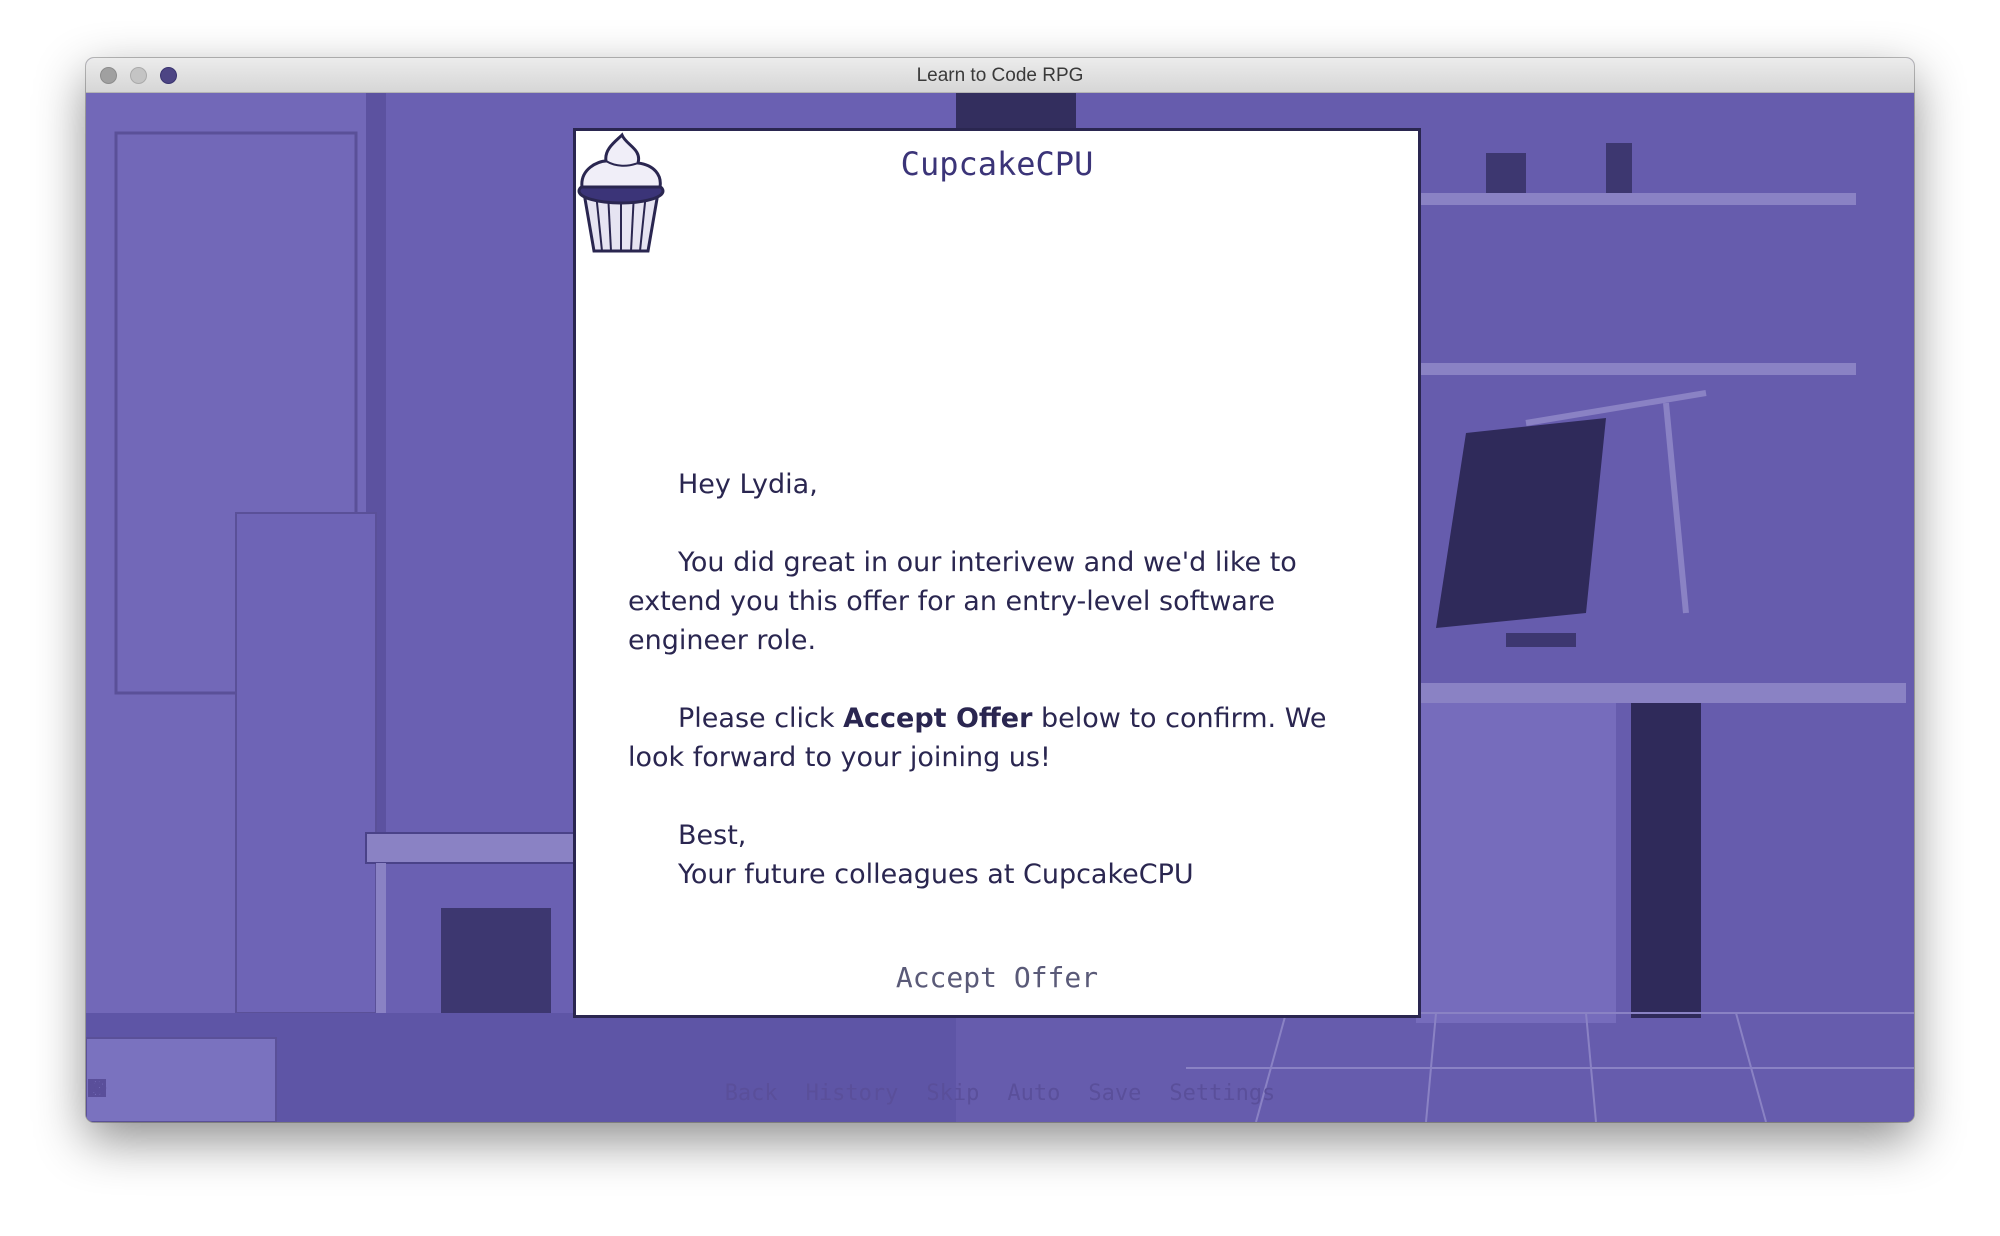 The image size is (2000, 1236). Describe the element at coordinates (953, 1093) in the screenshot. I see `quick-menu-skip-label: Skip` at that location.